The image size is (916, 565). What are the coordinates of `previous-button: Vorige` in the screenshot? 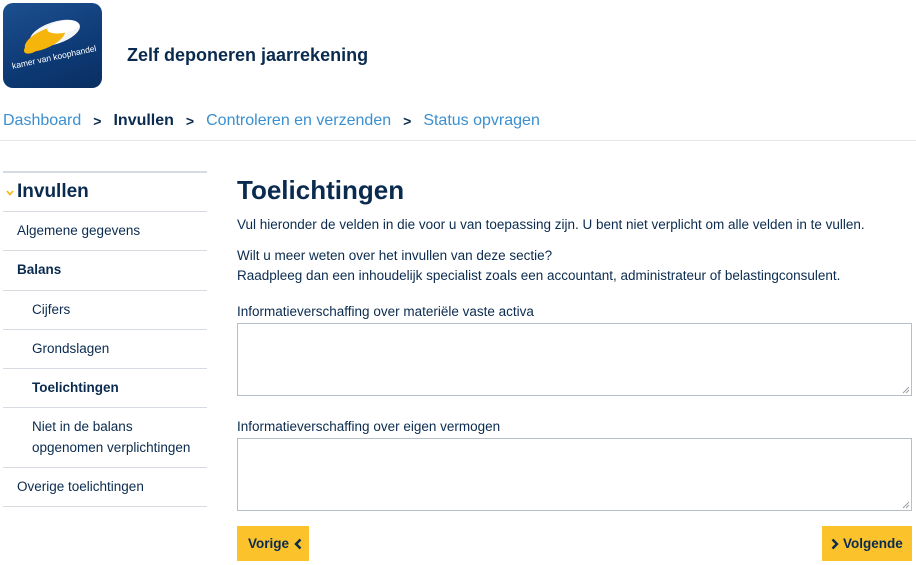 It's located at (273, 543).